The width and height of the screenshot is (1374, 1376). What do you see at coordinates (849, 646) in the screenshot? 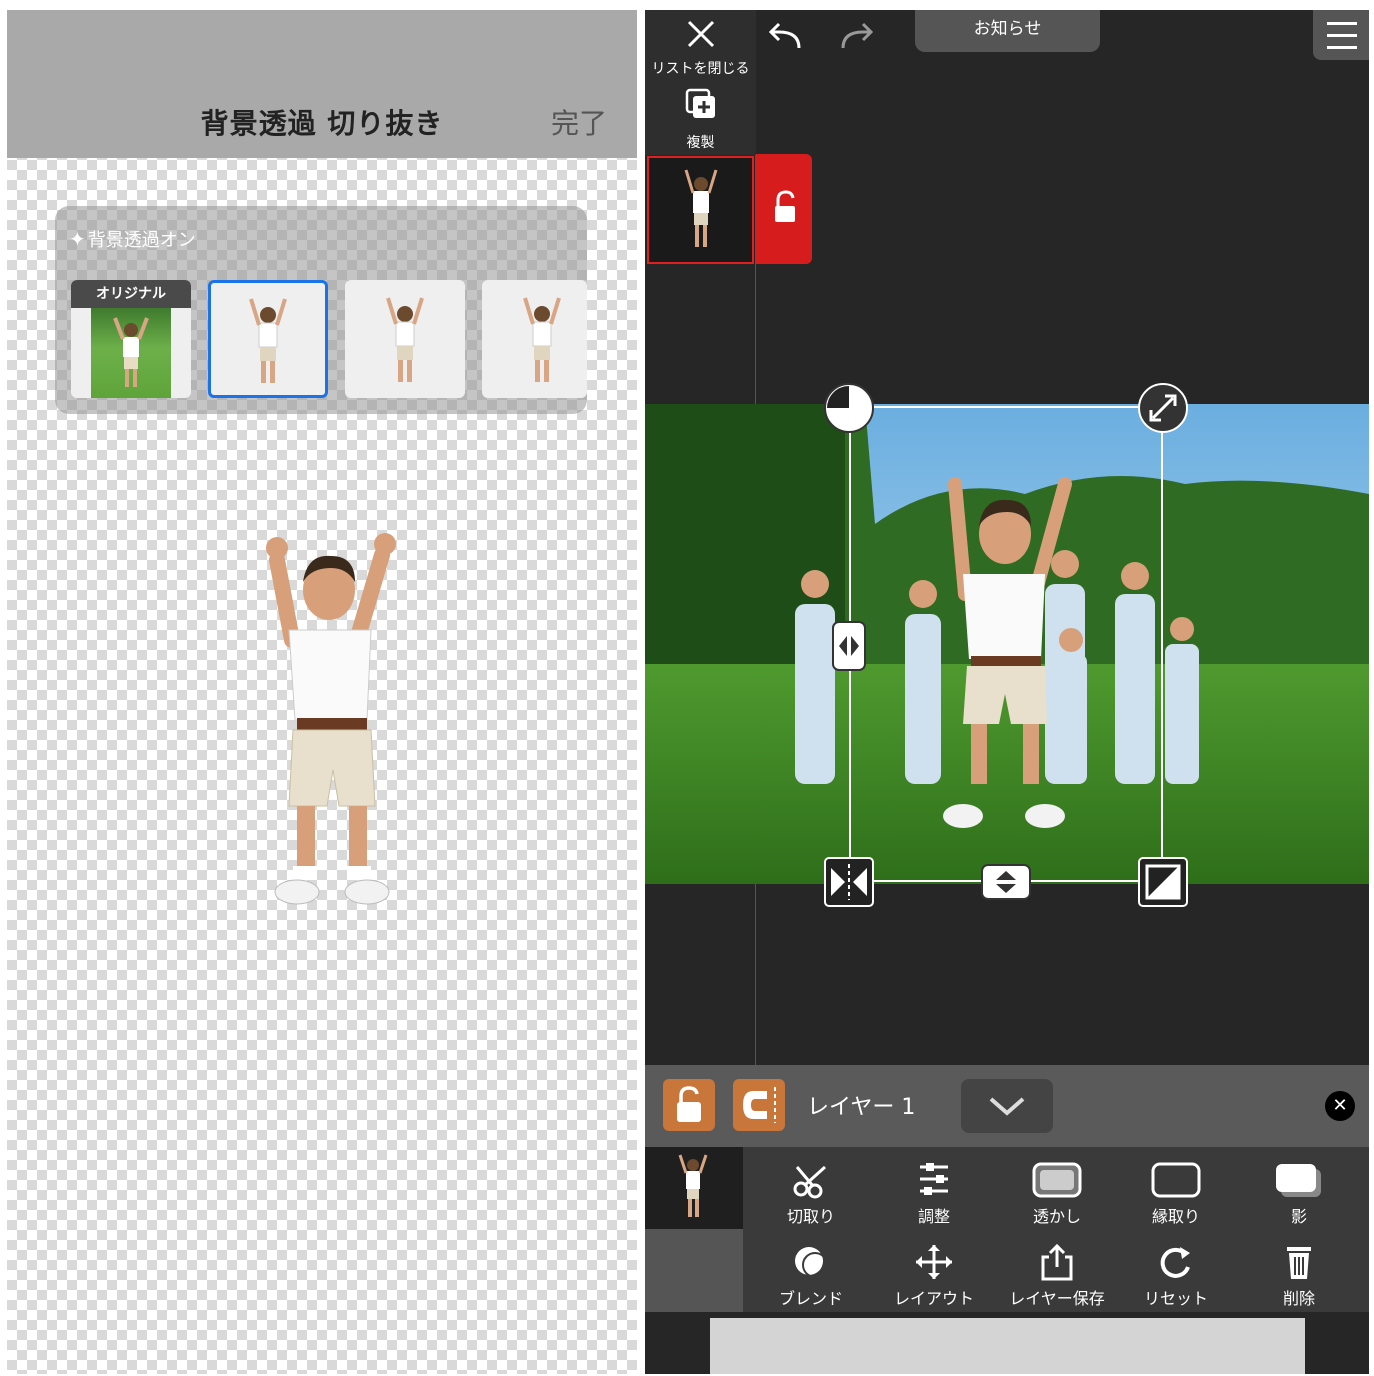
I see `horizontal-stretch-handle-icon` at bounding box center [849, 646].